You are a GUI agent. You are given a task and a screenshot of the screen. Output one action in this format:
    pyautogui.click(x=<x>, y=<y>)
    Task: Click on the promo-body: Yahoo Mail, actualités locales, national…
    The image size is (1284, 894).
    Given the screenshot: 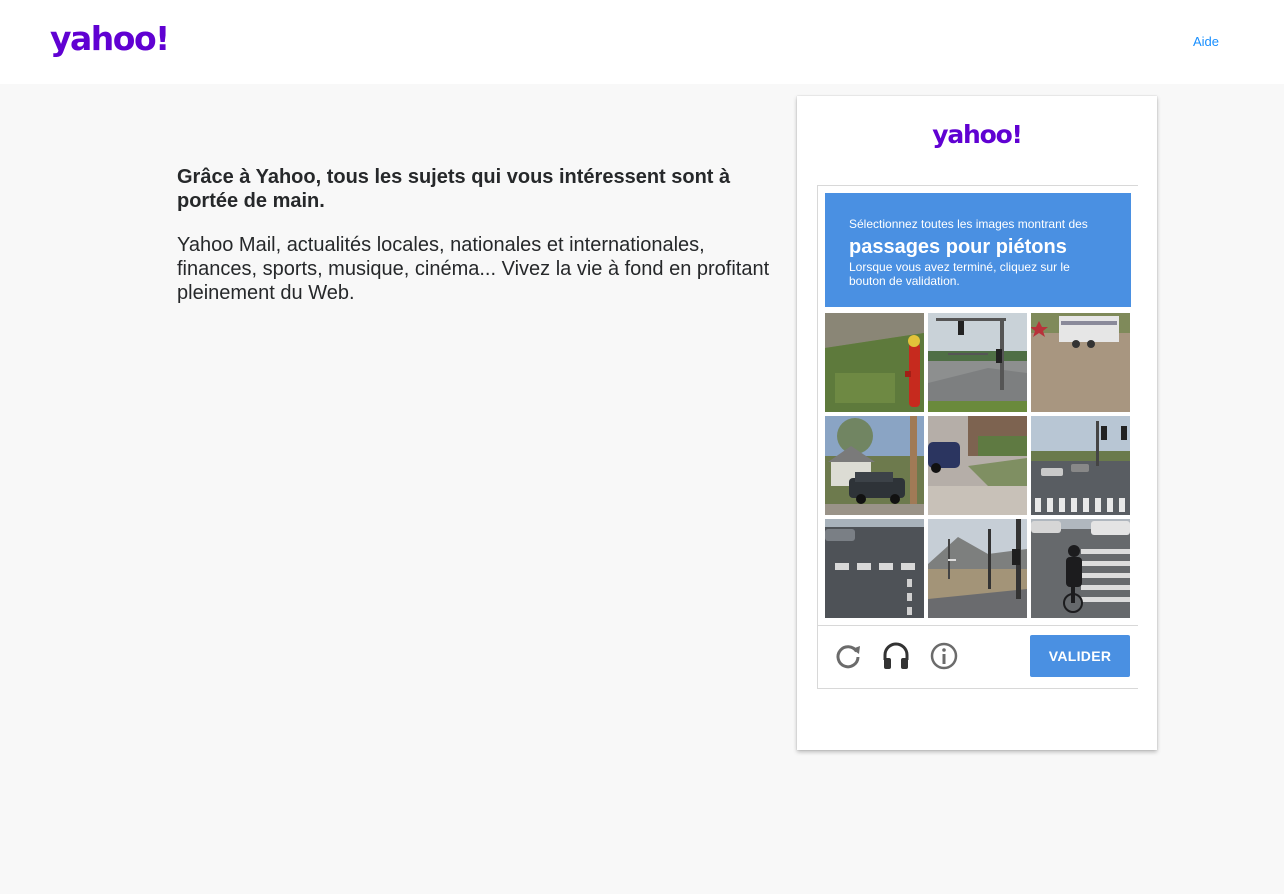 What is the action you would take?
    pyautogui.click(x=473, y=269)
    